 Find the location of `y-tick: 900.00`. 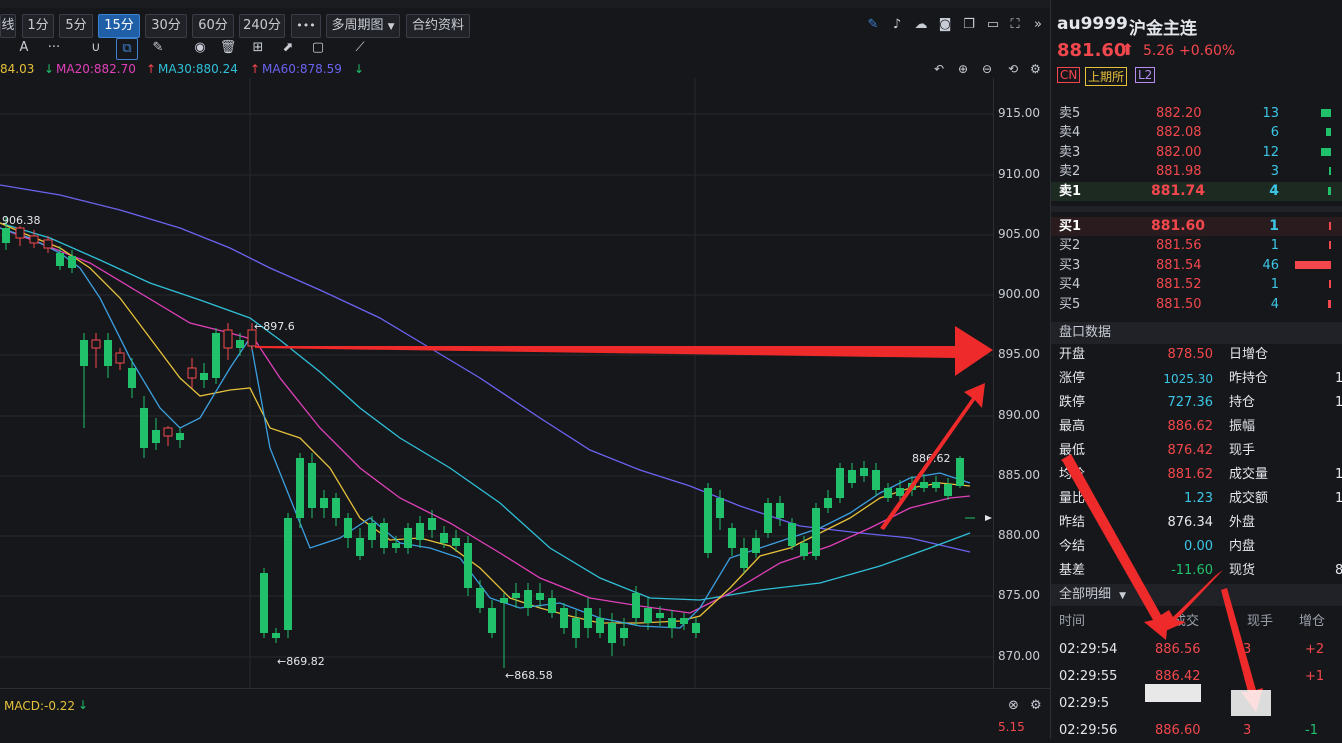

y-tick: 900.00 is located at coordinates (1019, 294).